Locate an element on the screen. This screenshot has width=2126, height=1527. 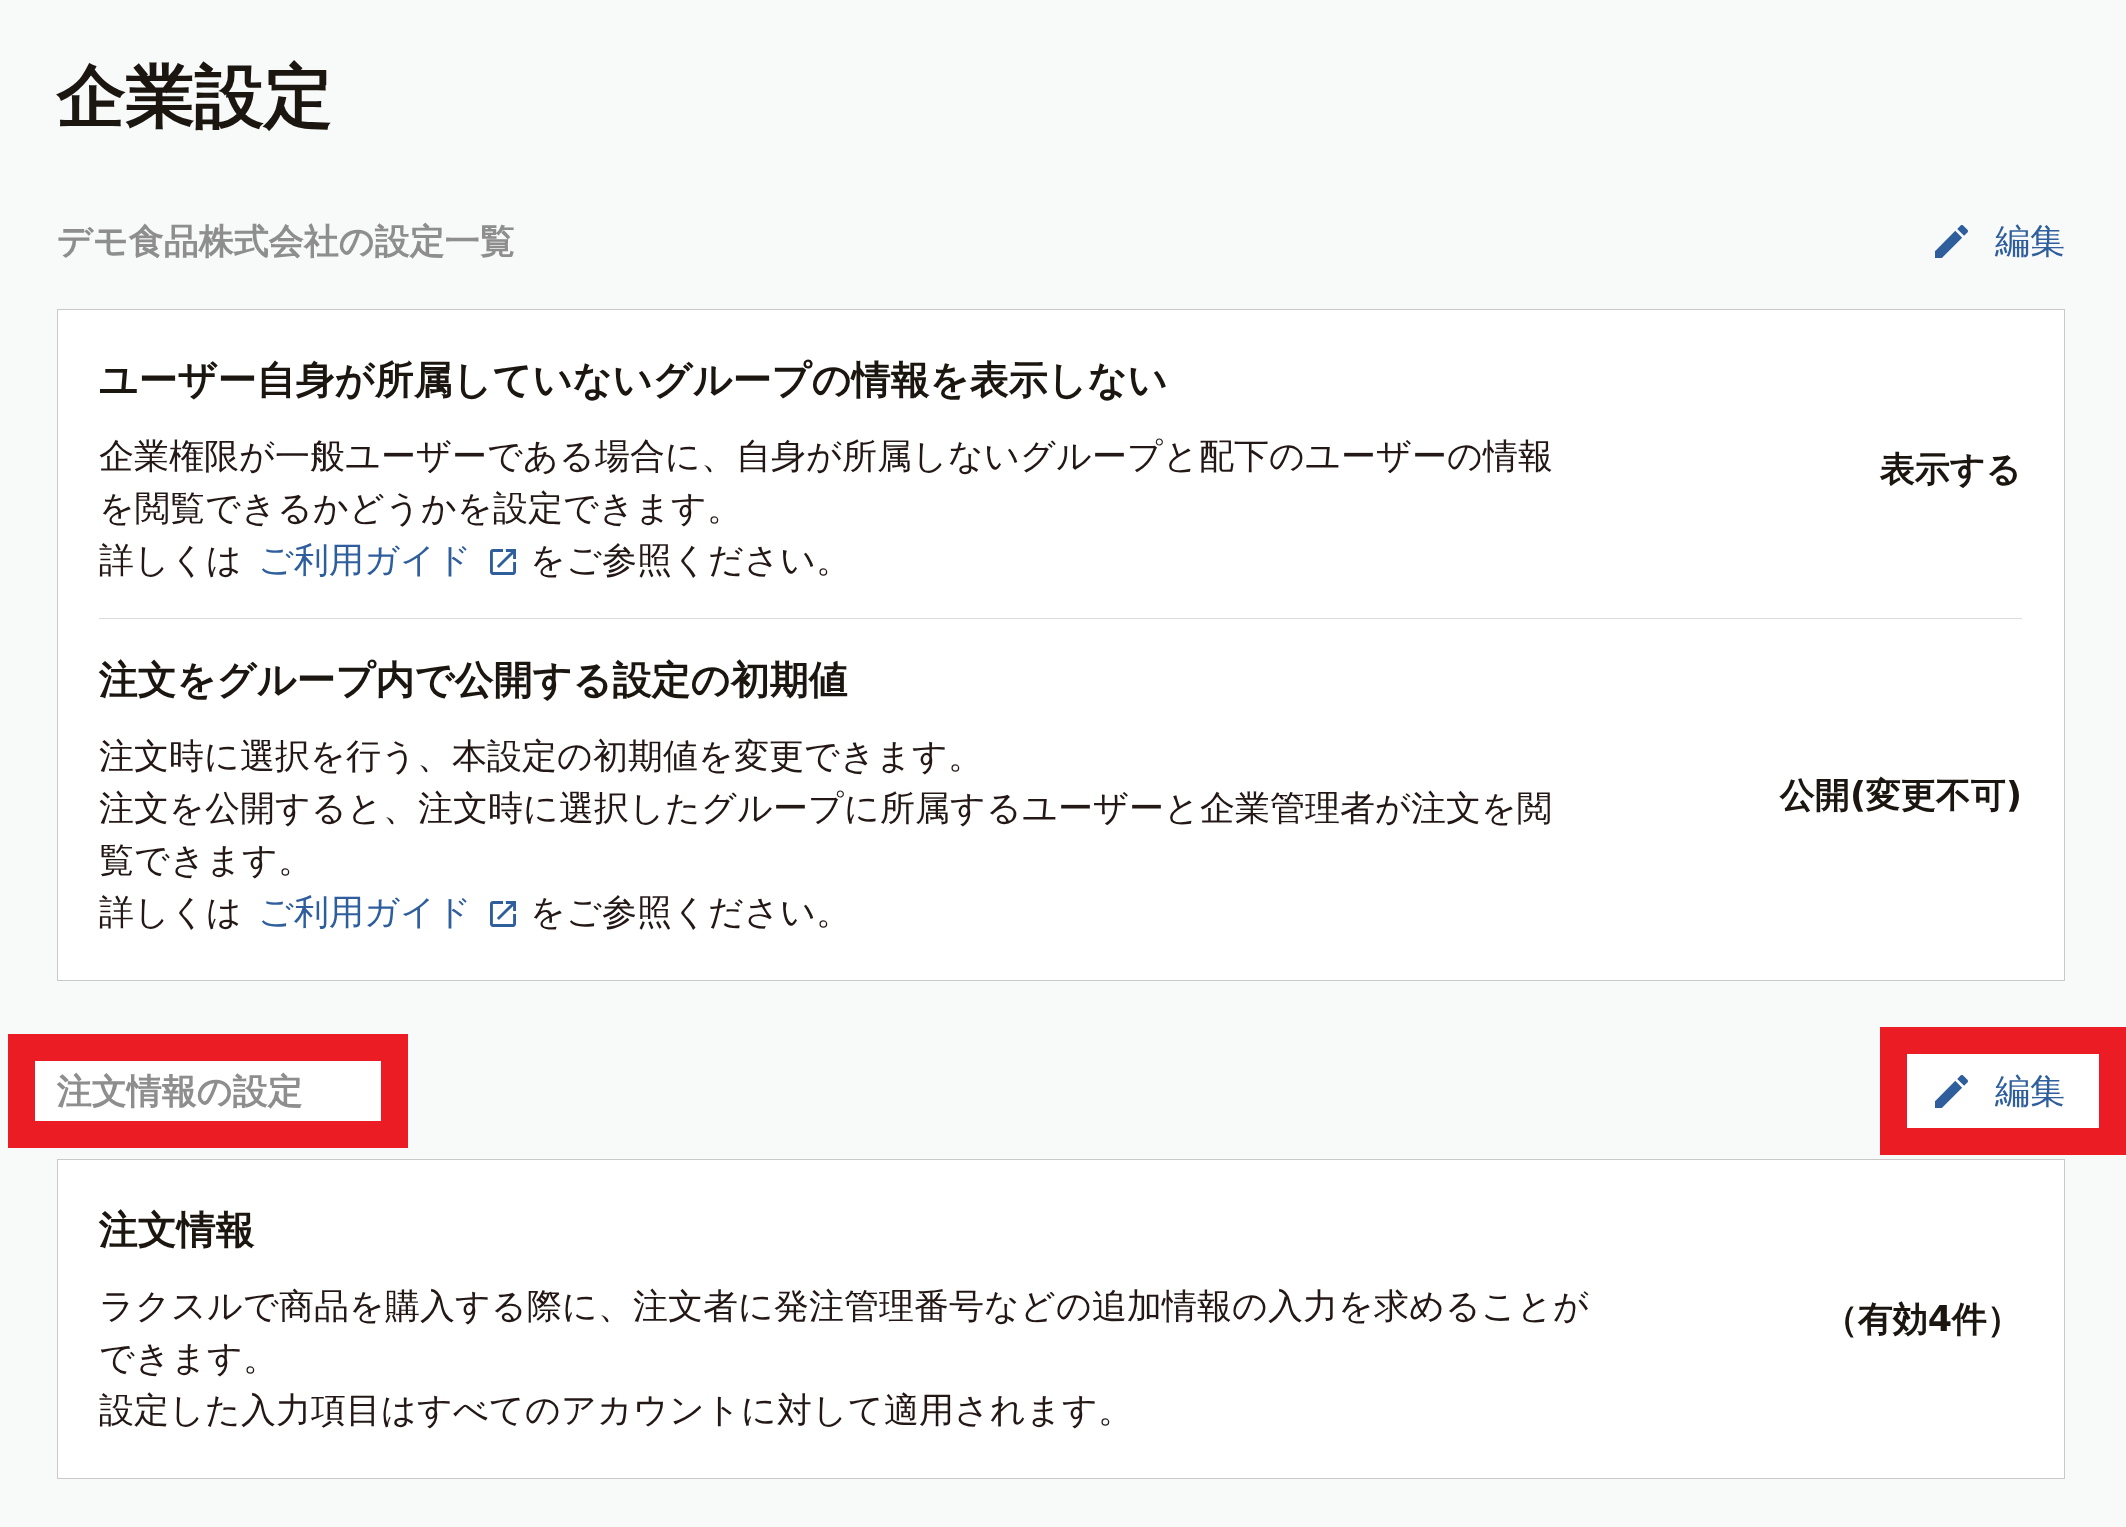
setting-title: 注文情報 is located at coordinates (177, 1230).